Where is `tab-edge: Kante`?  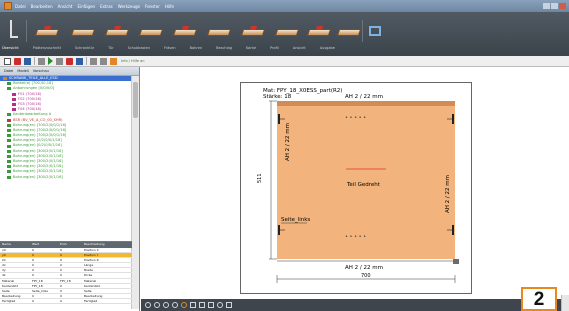 tab-edge: Kante is located at coordinates (251, 48).